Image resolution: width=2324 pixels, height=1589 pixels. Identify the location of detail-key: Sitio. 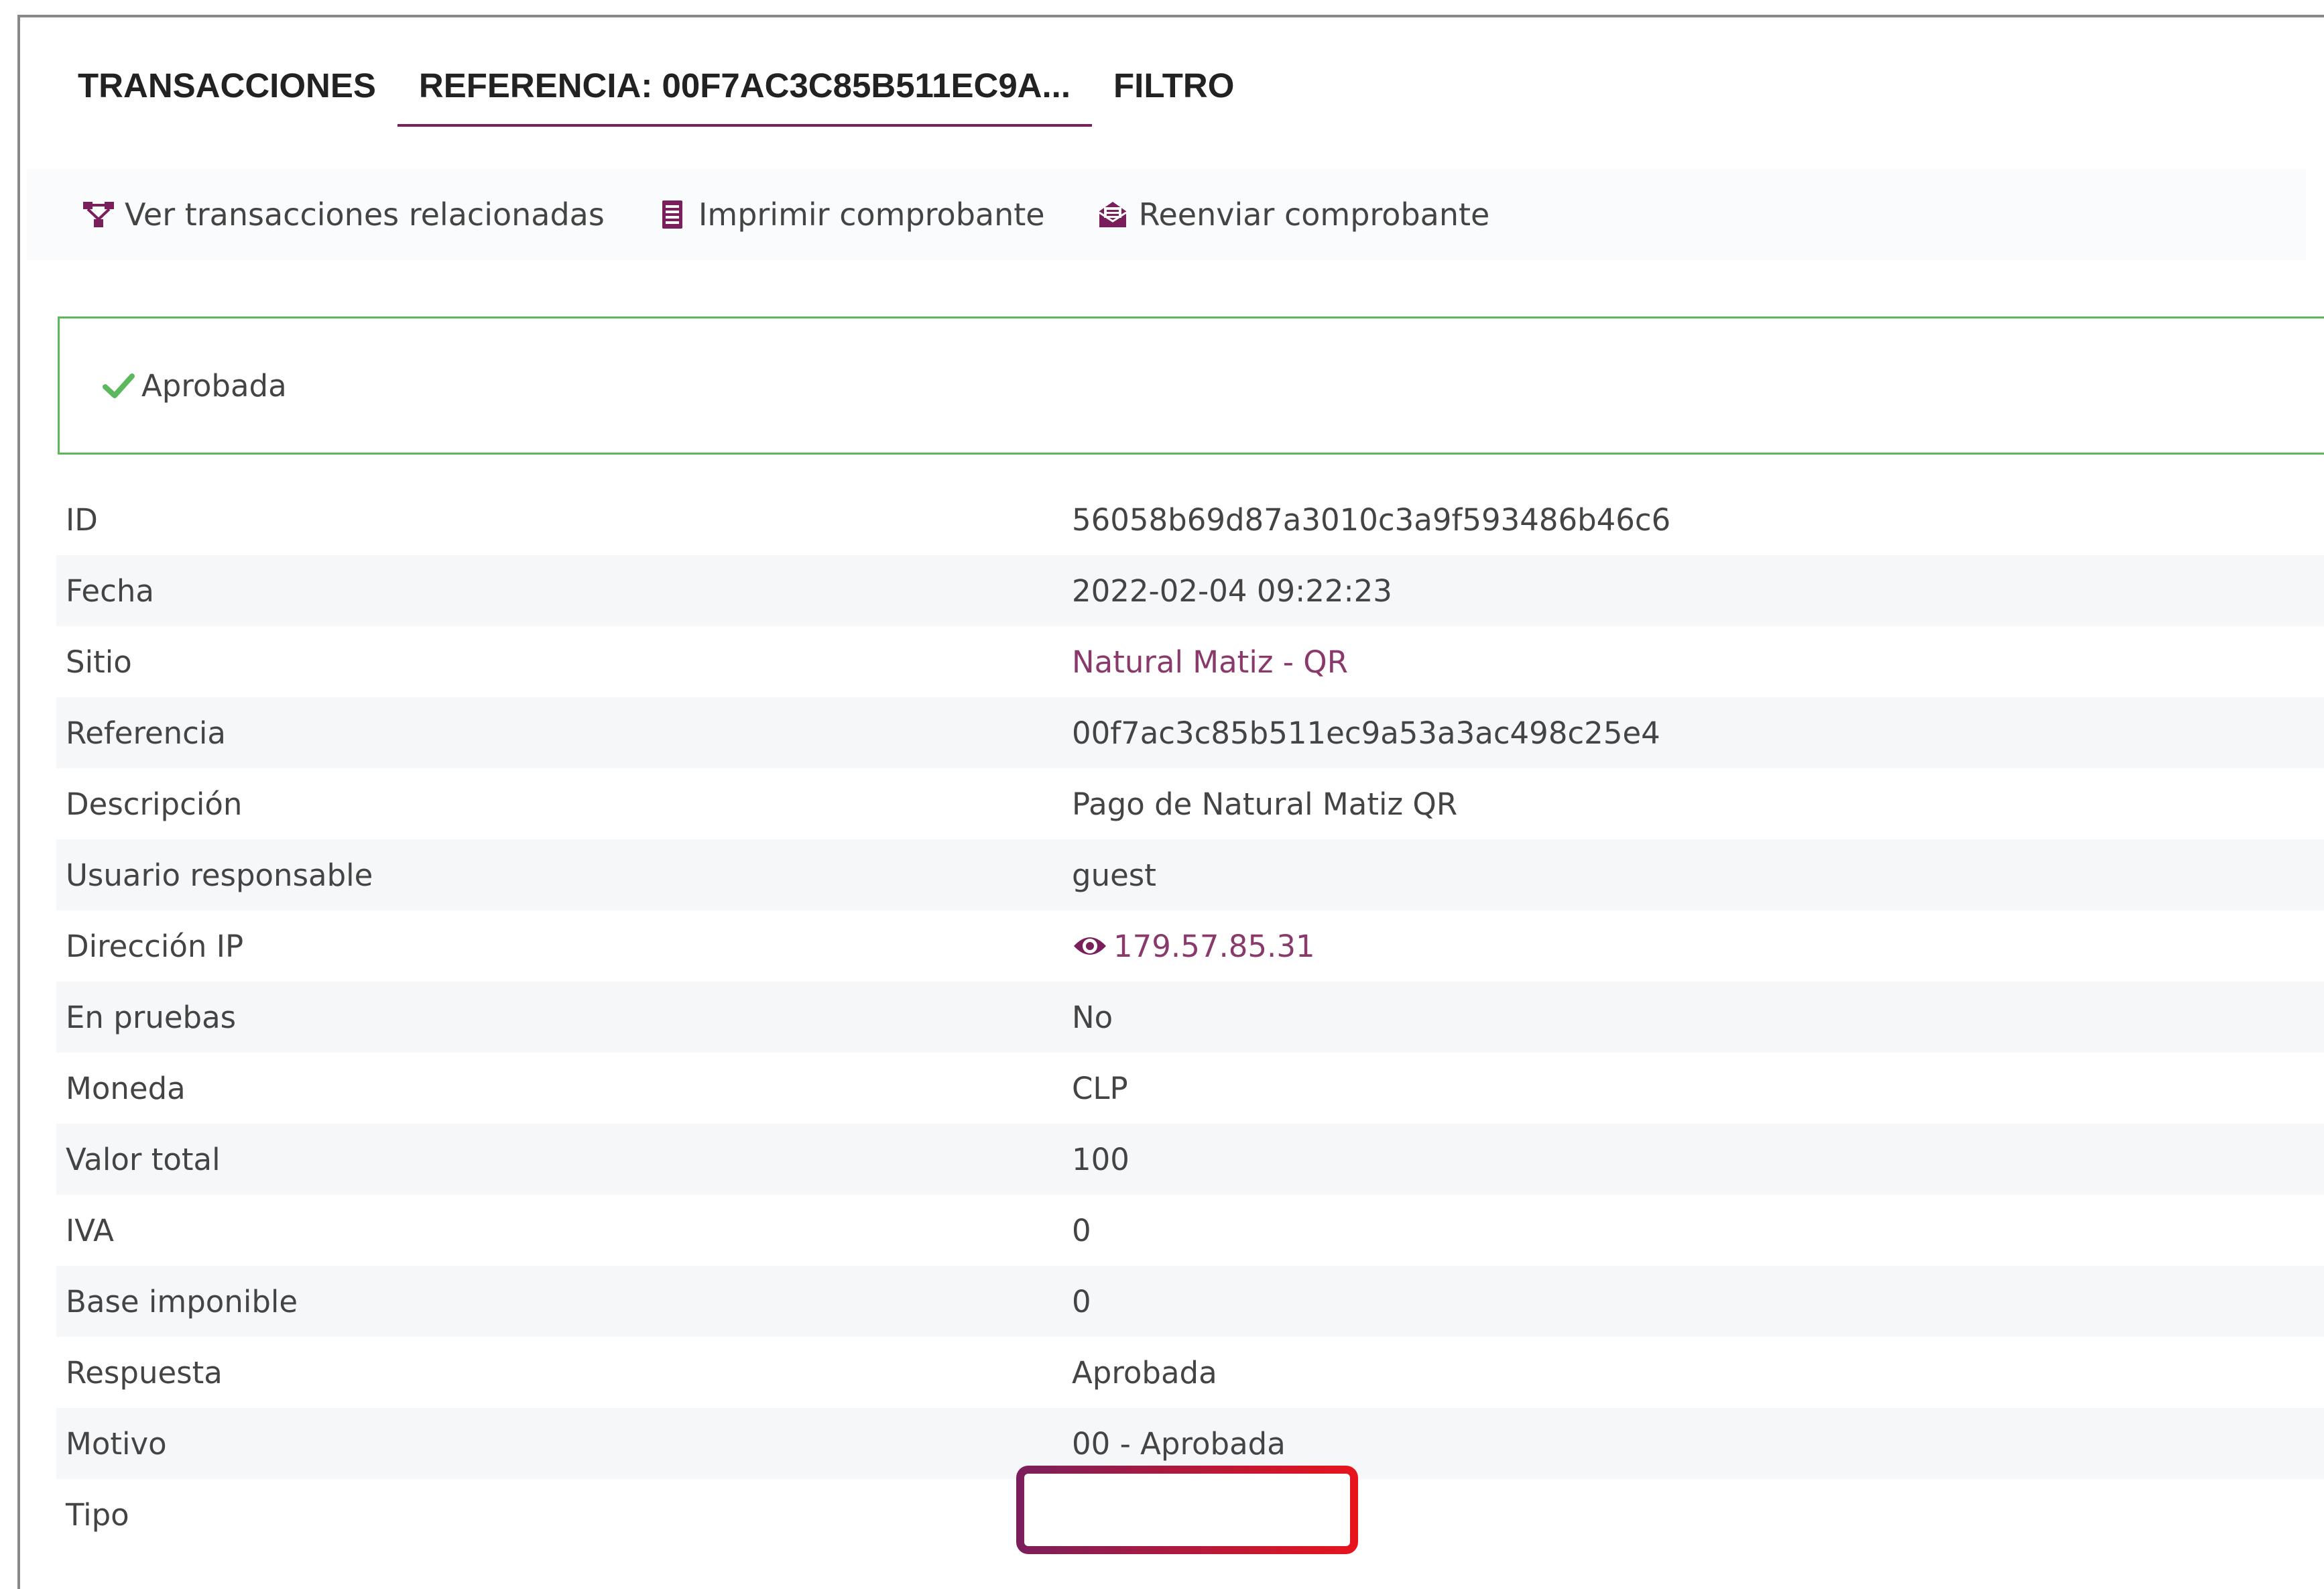
(99, 662).